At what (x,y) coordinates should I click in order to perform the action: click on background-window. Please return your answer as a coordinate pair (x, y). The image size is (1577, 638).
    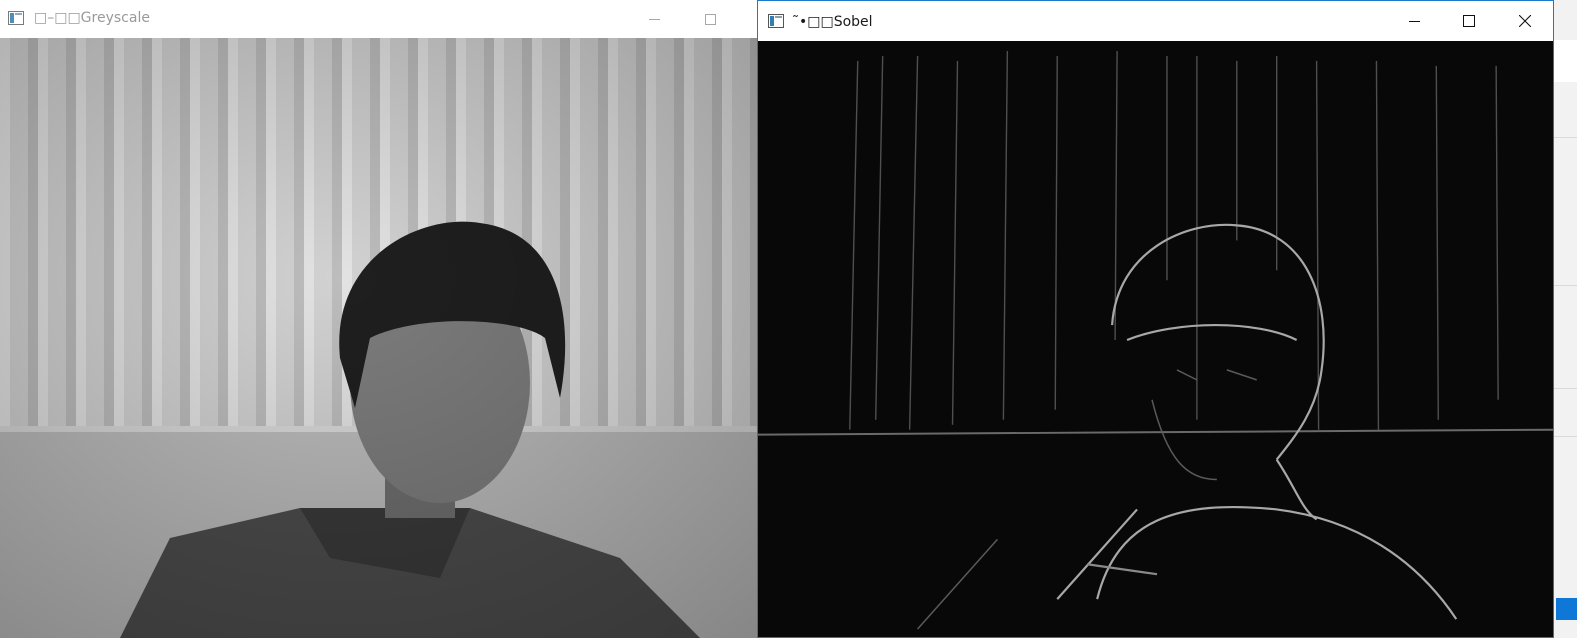
    Looking at the image, I should click on (1565, 319).